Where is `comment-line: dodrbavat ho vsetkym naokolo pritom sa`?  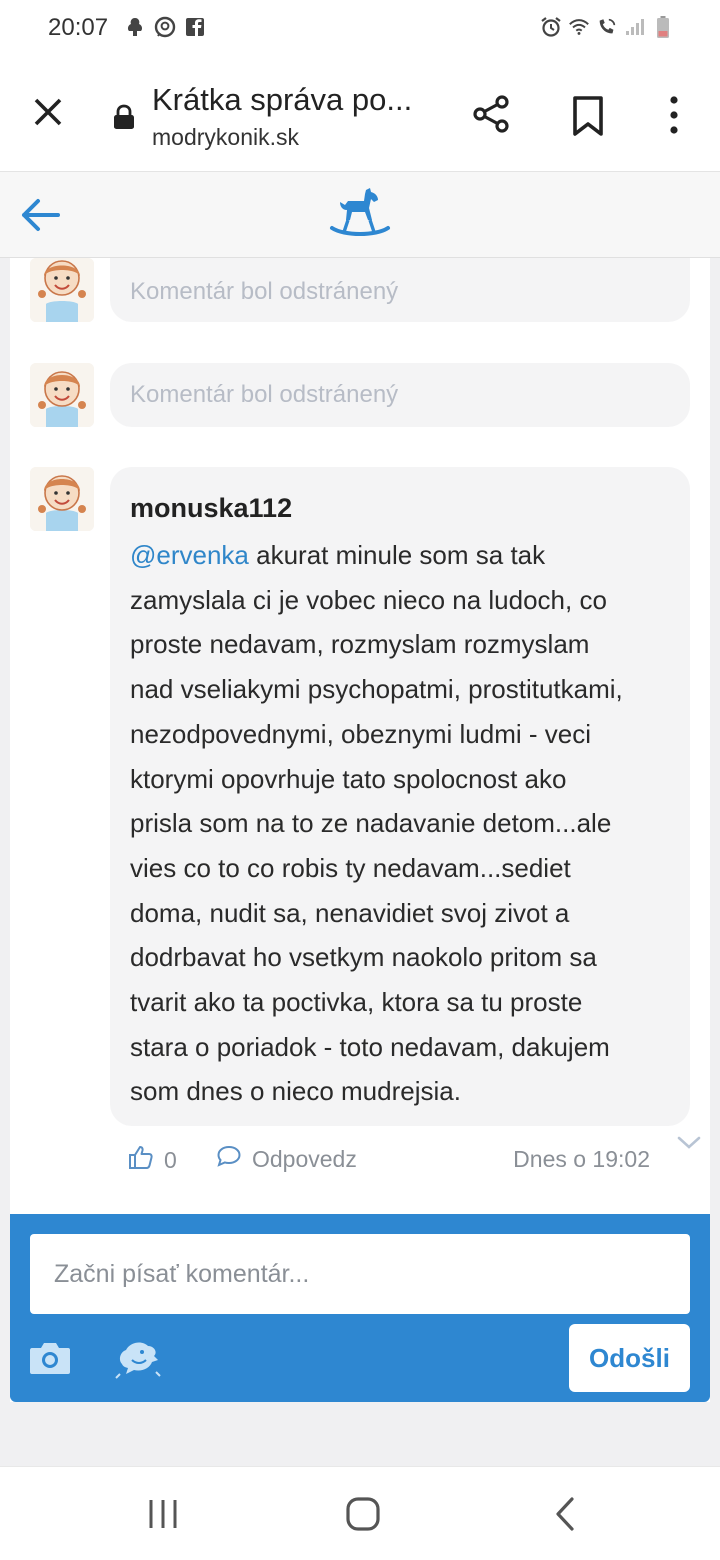 comment-line: dodrbavat ho vsetkym naokolo pritom sa is located at coordinates (363, 957).